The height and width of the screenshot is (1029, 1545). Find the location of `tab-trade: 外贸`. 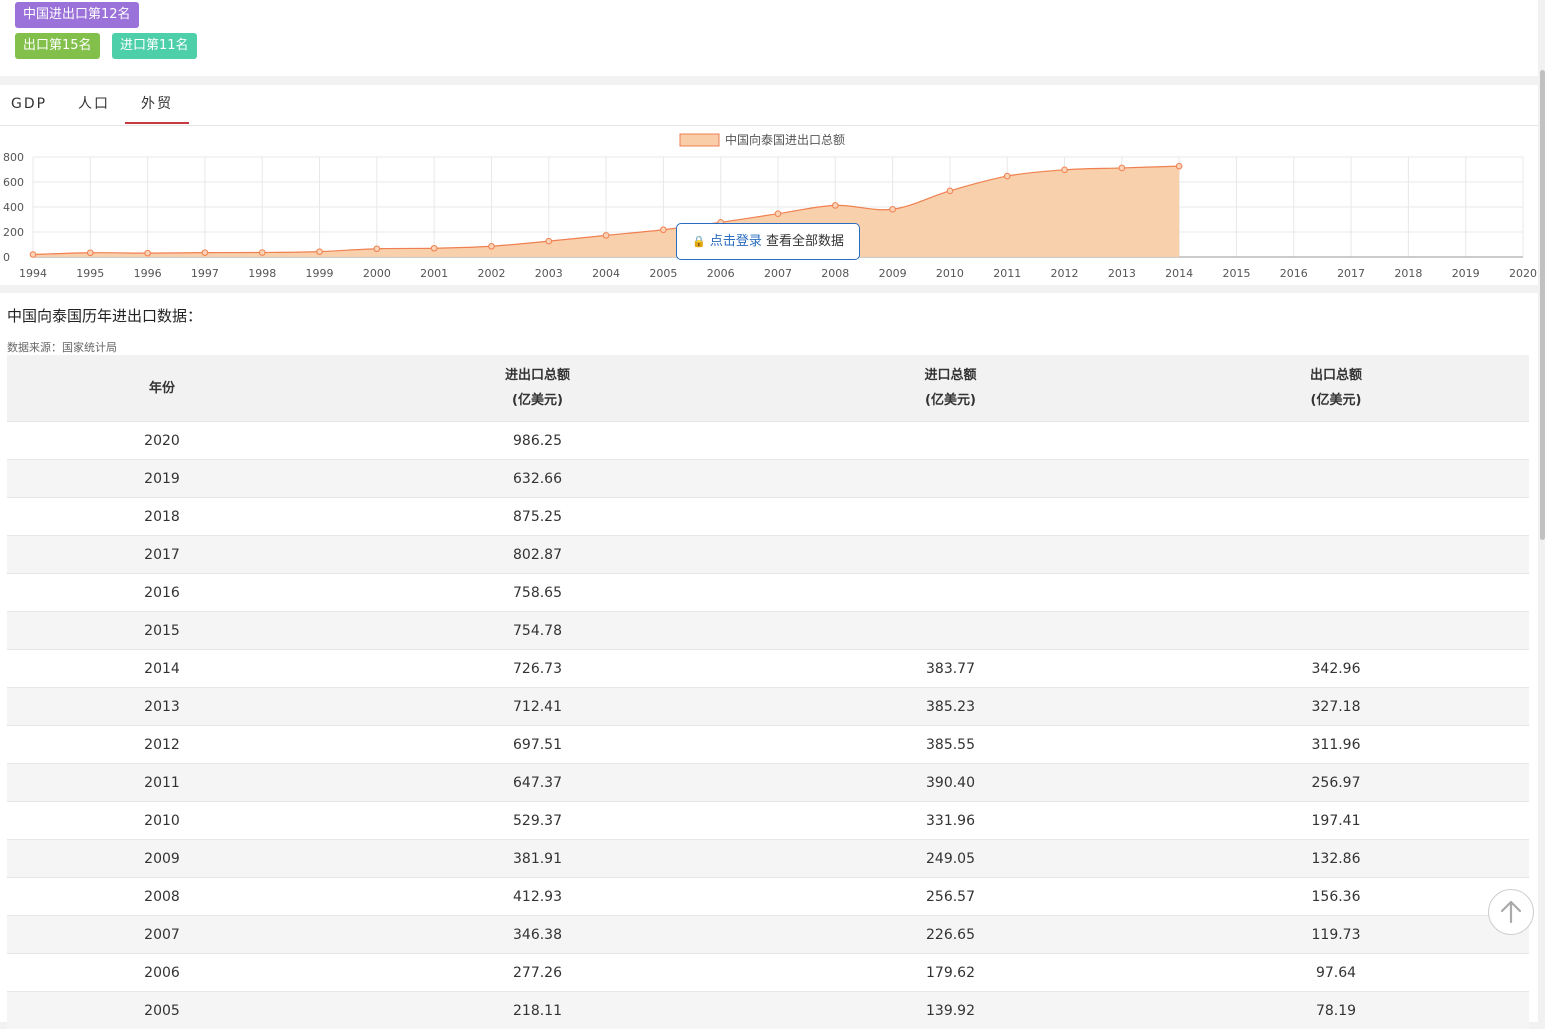

tab-trade: 外贸 is located at coordinates (157, 104).